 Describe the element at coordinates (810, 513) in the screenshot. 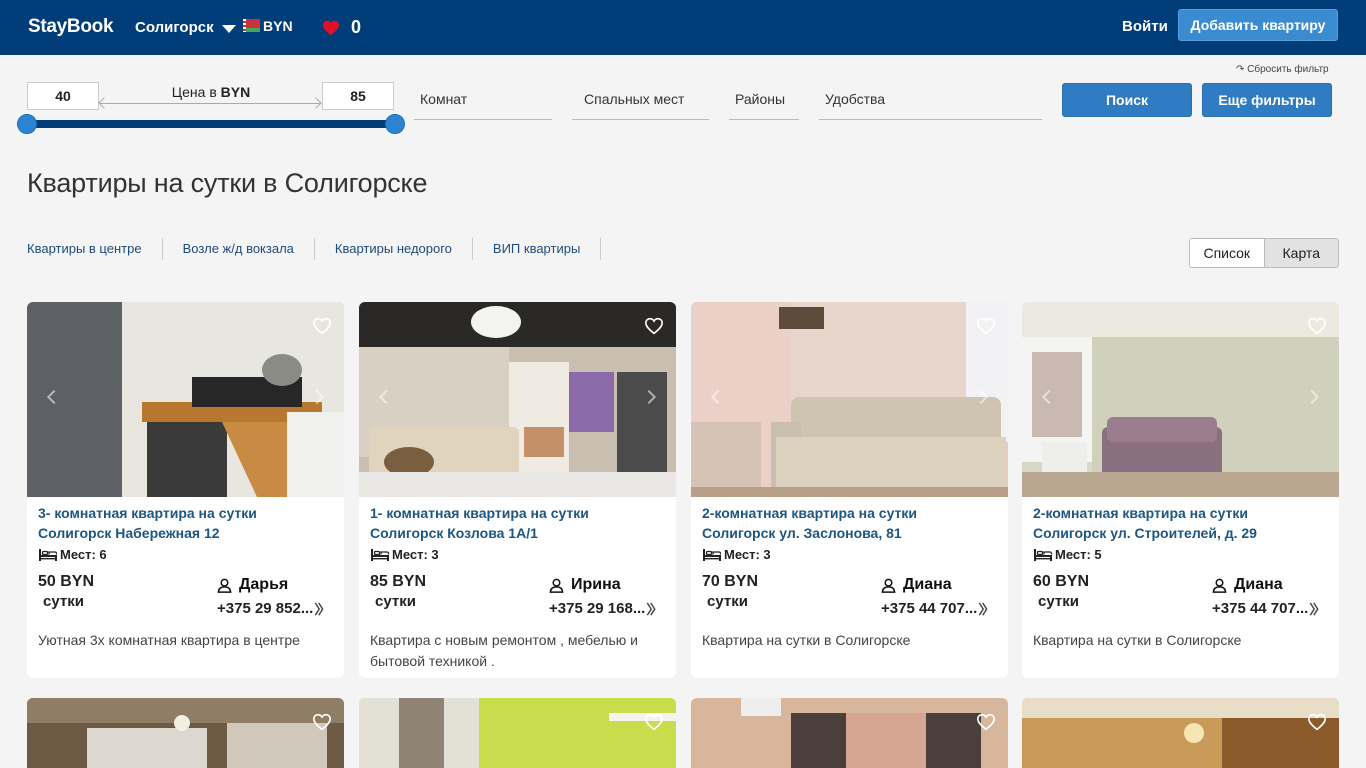

I see `listing-title-line: 2-комнатная квартира на сутки` at that location.